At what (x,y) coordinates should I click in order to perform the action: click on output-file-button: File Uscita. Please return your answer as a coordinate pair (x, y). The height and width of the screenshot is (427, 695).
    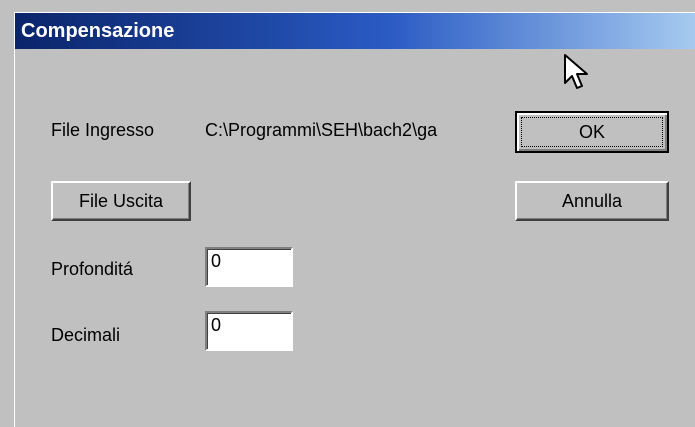
    Looking at the image, I should click on (121, 201).